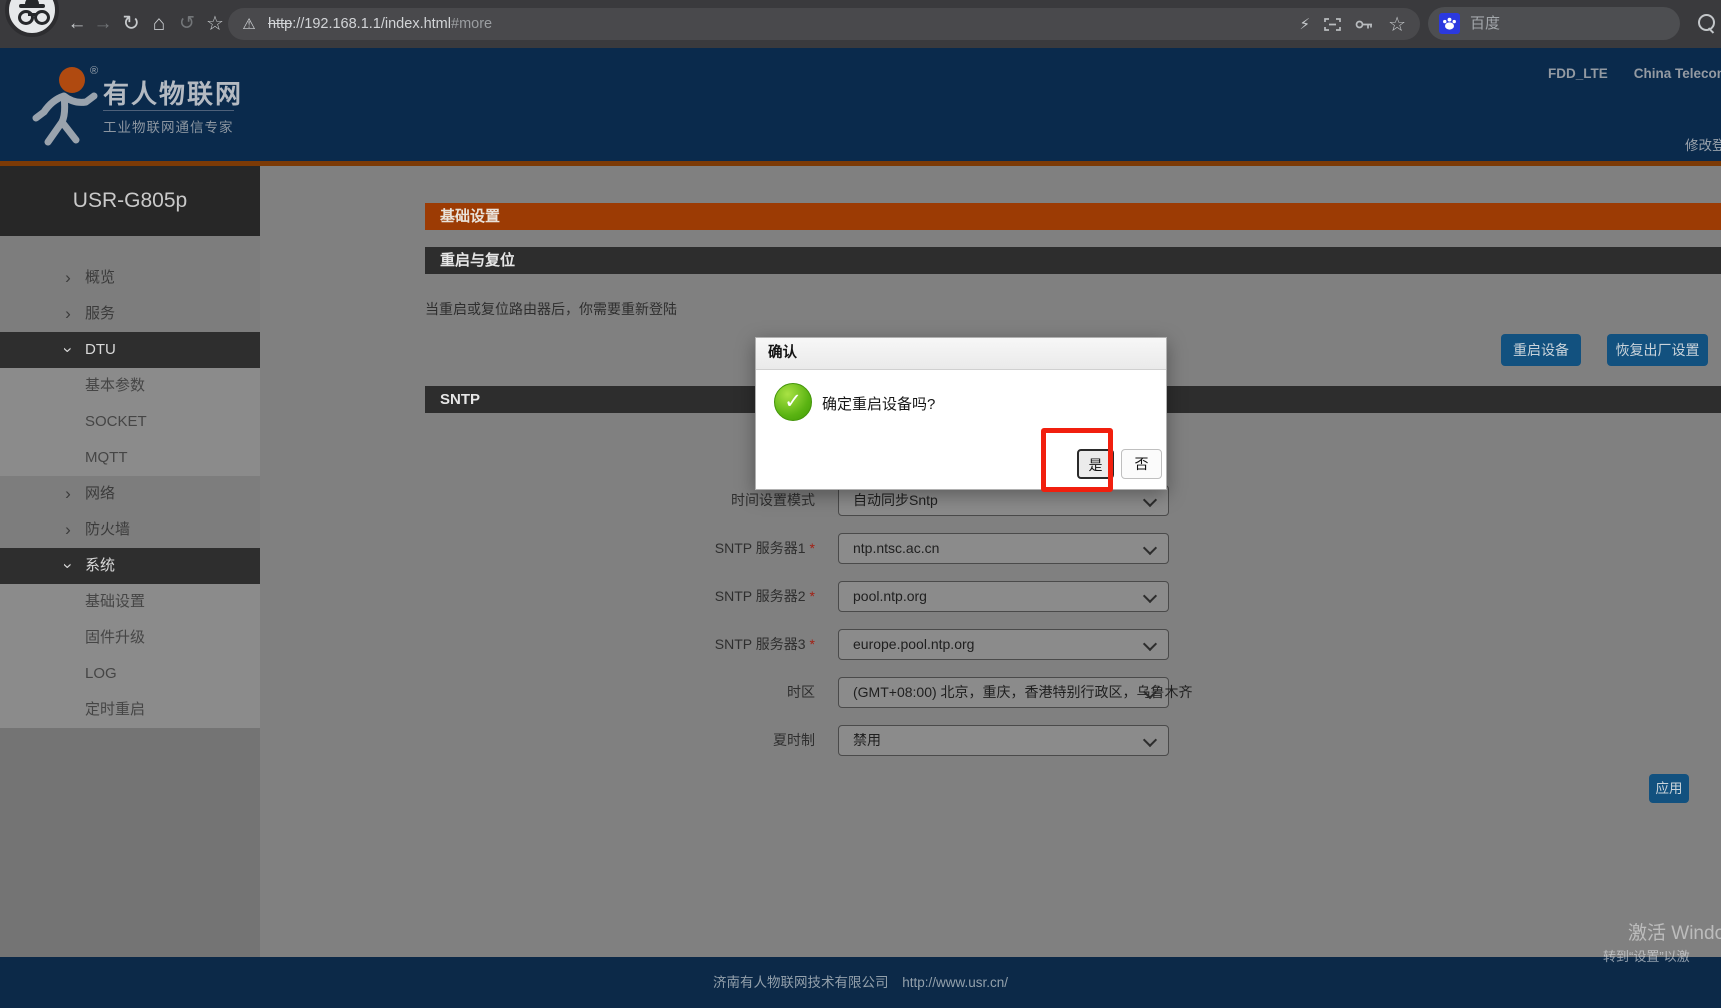  What do you see at coordinates (1449, 23) in the screenshot?
I see `baidu-logo-icon` at bounding box center [1449, 23].